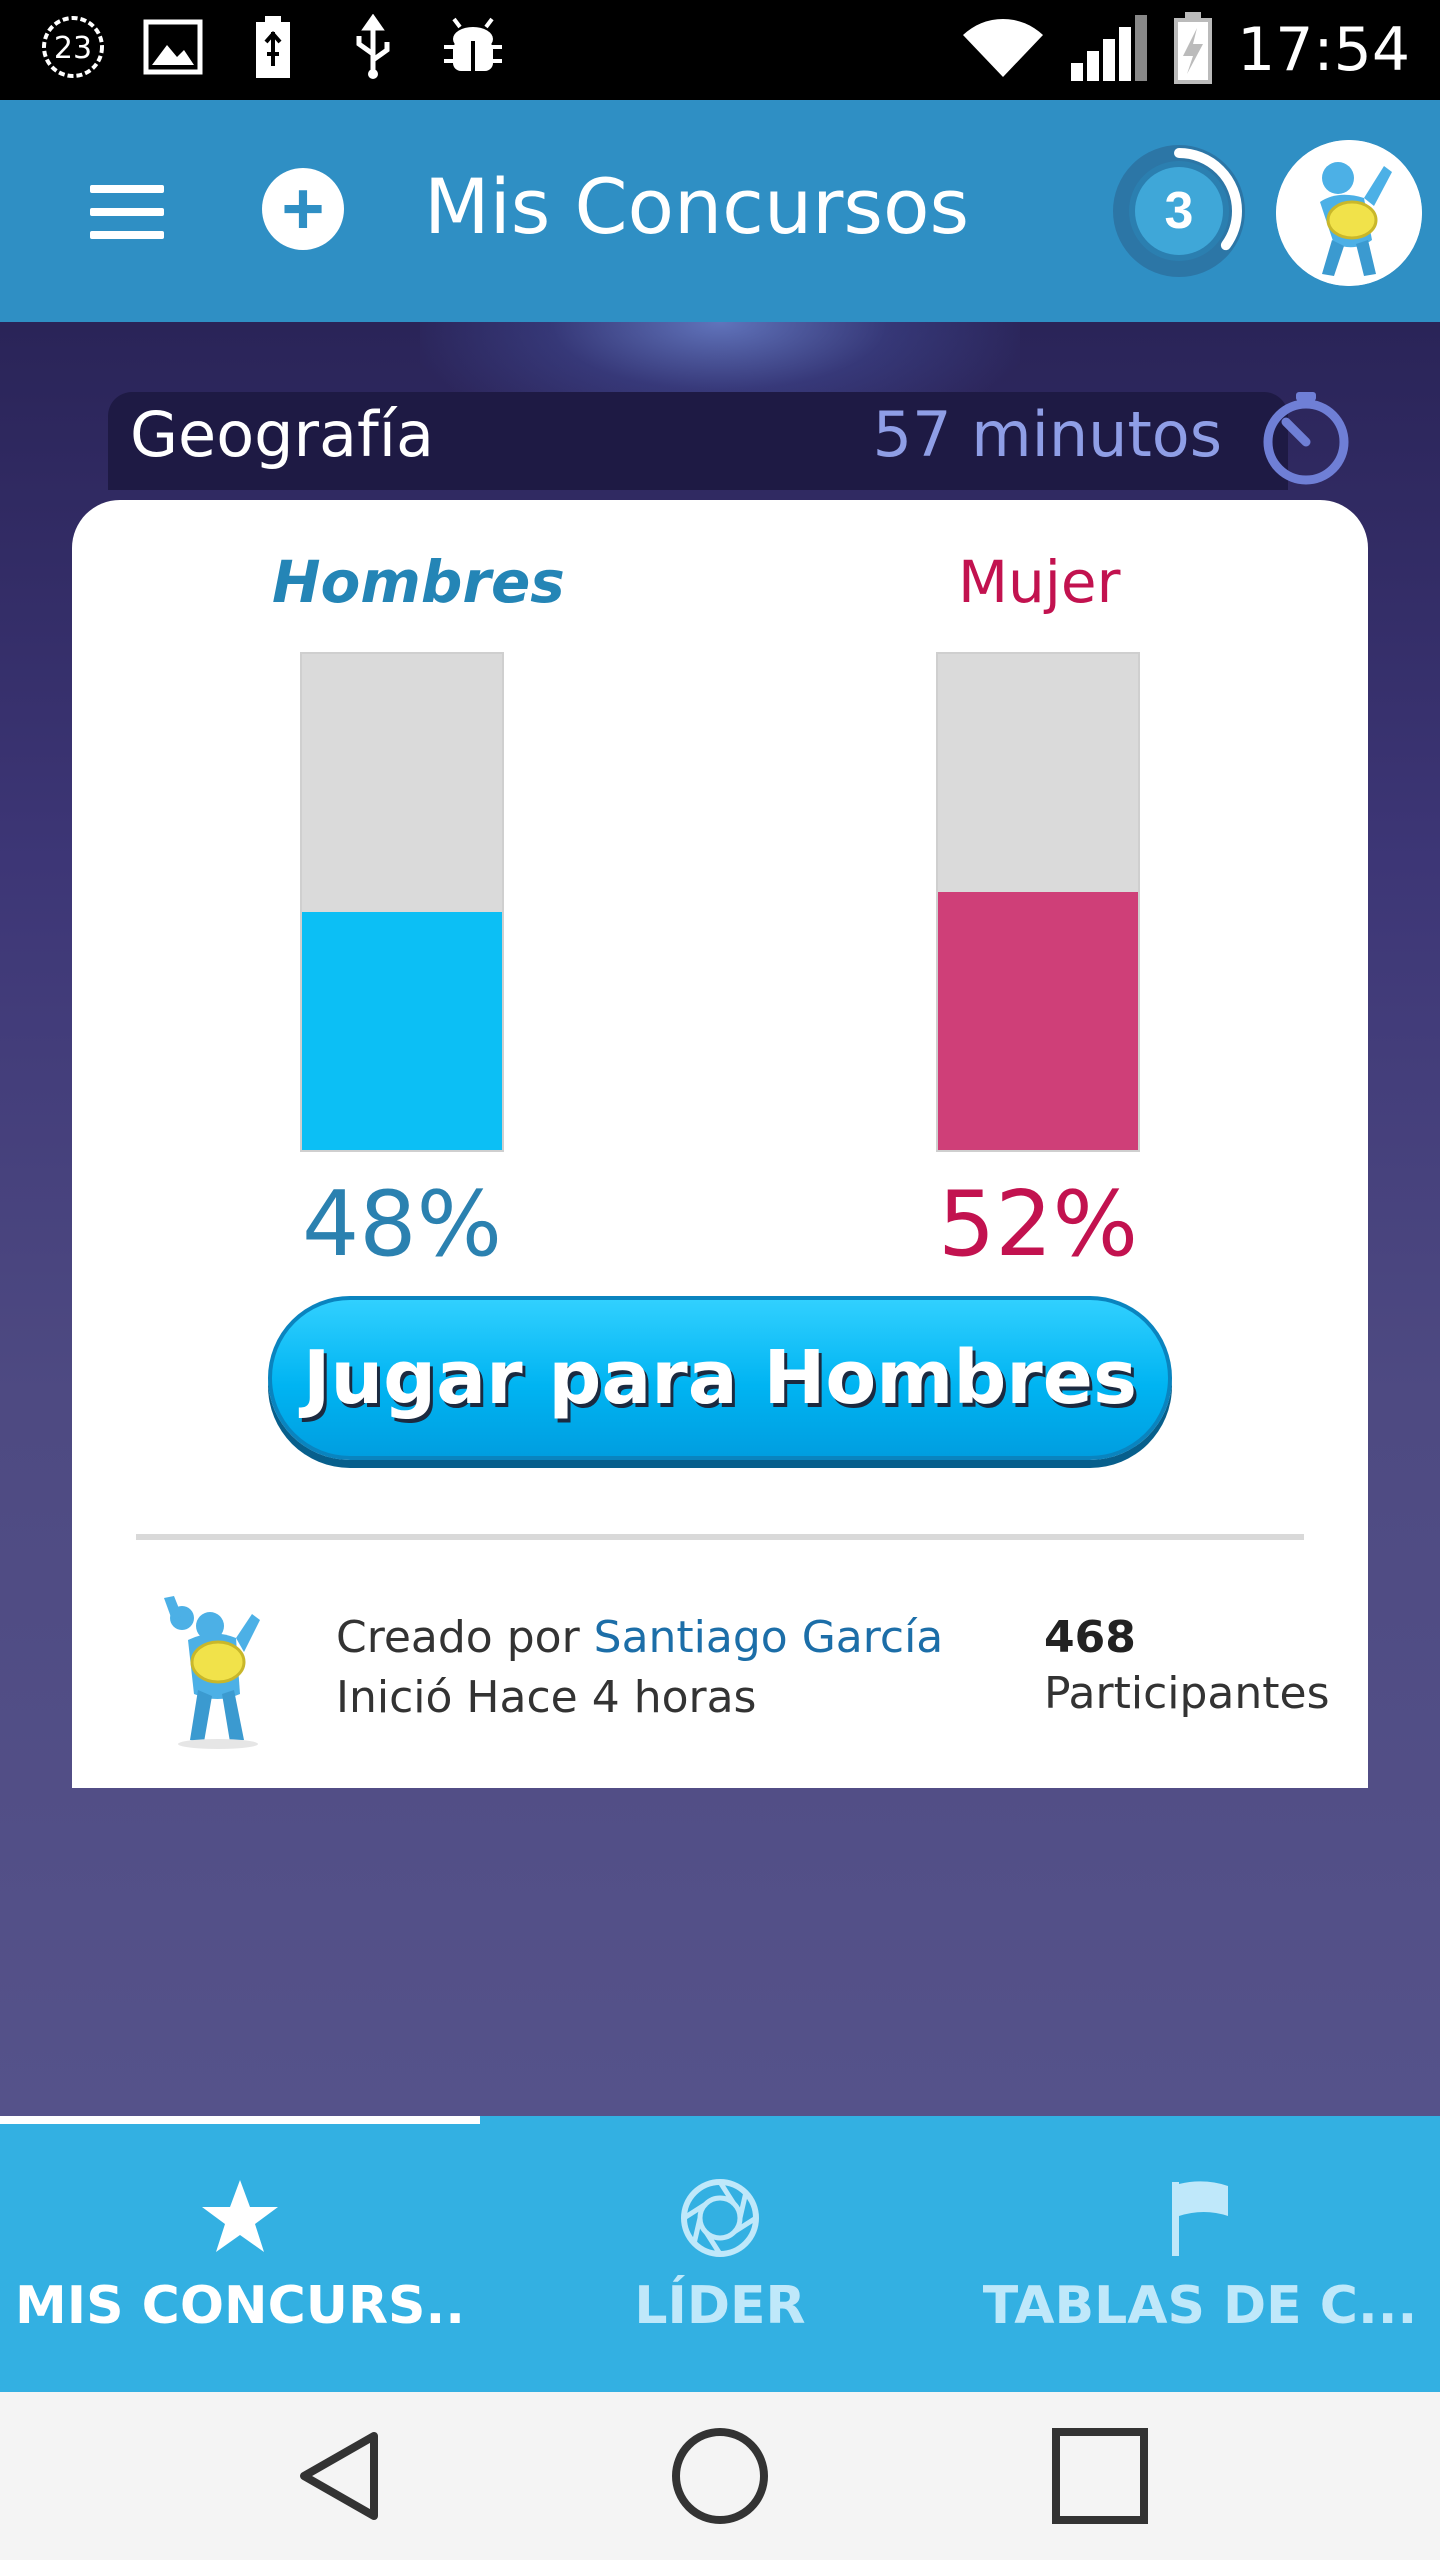 Image resolution: width=1440 pixels, height=2560 pixels. What do you see at coordinates (340, 2476) in the screenshot?
I see `back-icon` at bounding box center [340, 2476].